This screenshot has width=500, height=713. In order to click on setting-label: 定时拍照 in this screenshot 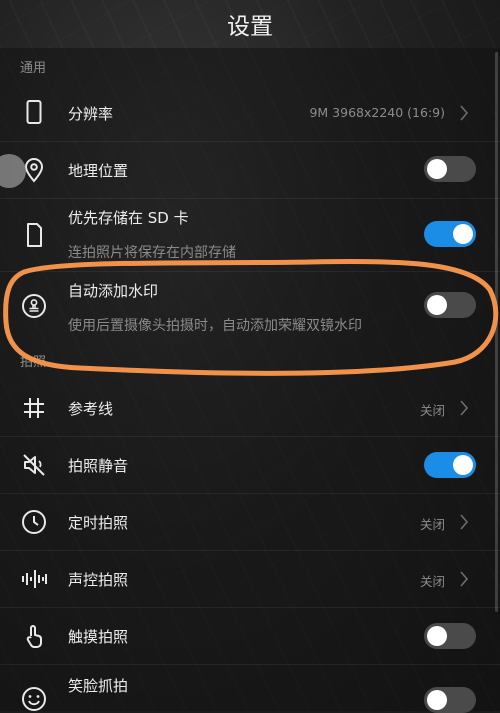, I will do `click(98, 523)`.